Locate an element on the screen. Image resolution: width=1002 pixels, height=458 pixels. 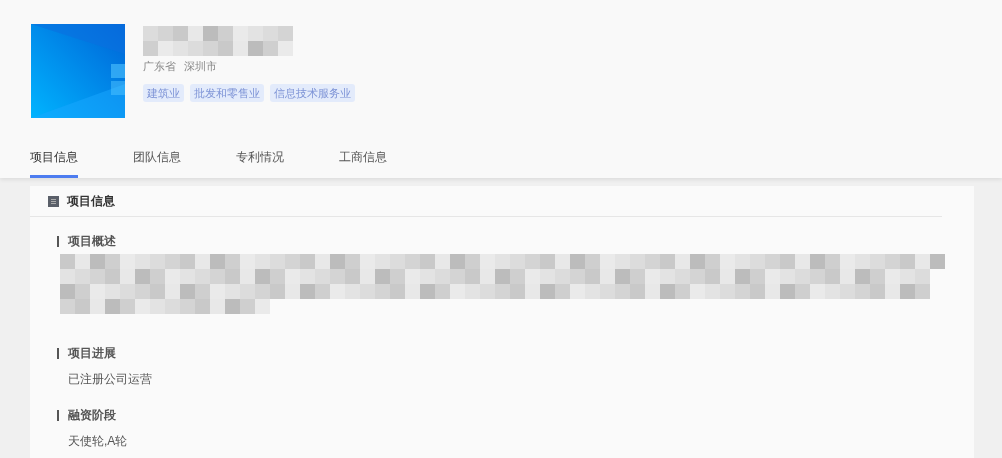
panel-title: 项目信息 is located at coordinates (91, 201).